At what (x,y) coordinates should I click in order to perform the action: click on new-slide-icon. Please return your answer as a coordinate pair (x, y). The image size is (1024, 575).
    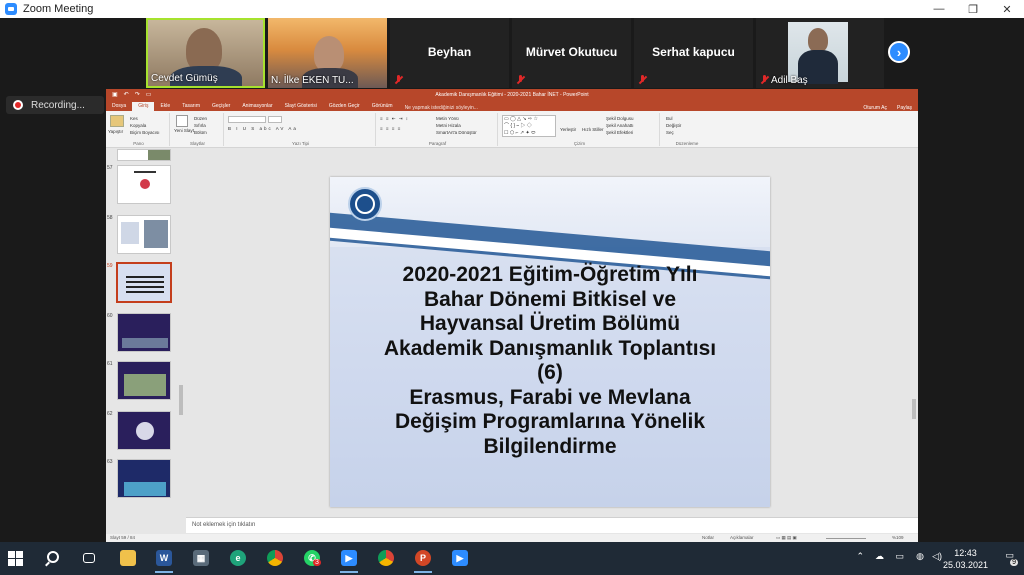
    Looking at the image, I should click on (182, 121).